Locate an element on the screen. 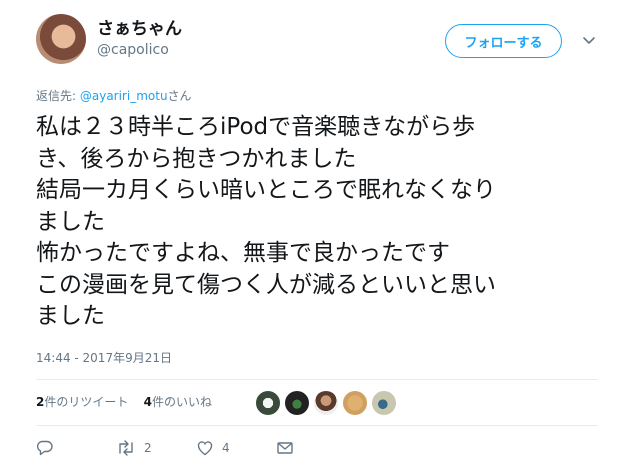 The image size is (634, 475). like-stat: 4件のいいね is located at coordinates (178, 402).